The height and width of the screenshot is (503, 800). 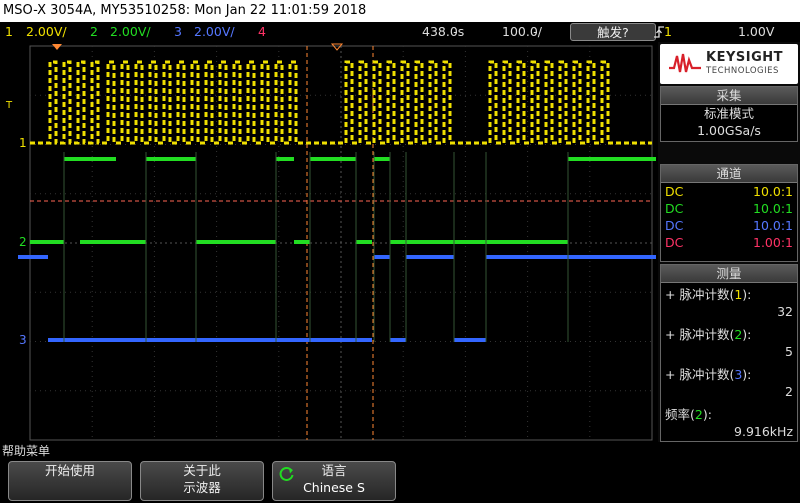 I want to click on measure-2-label: + 脉冲计数(2):, so click(x=708, y=334).